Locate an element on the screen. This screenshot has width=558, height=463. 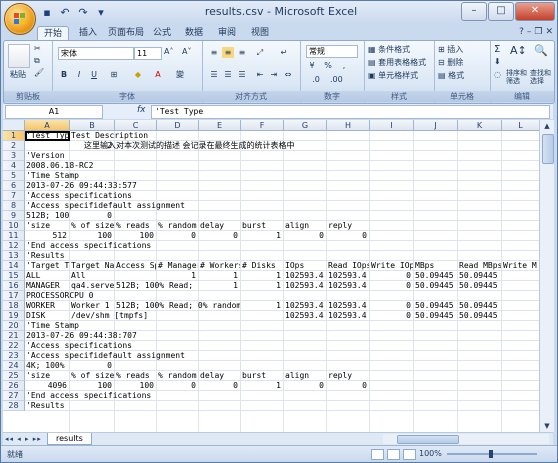
font-color-icon: A is located at coordinates (158, 74).